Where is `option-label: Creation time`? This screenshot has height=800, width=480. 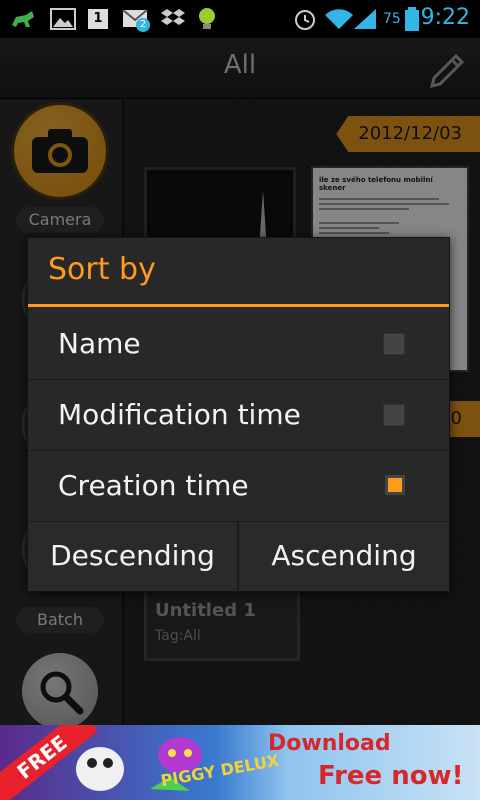 option-label: Creation time is located at coordinates (153, 485).